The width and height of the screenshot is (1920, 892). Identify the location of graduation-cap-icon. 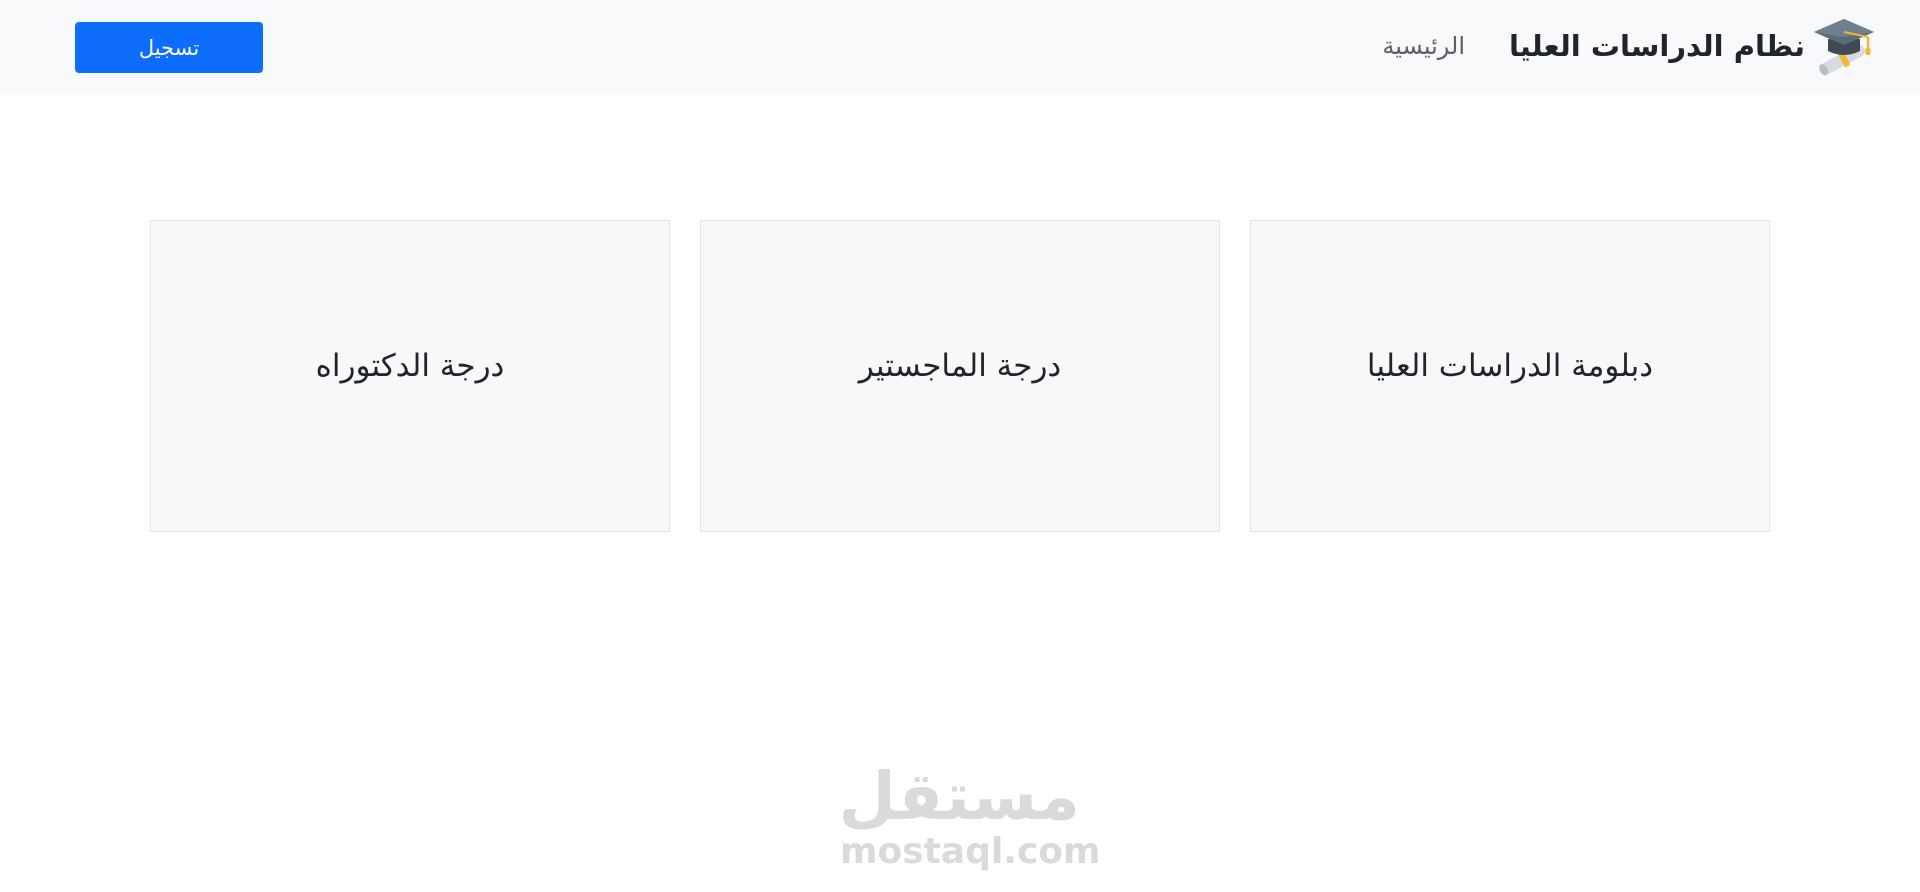
(1844, 47).